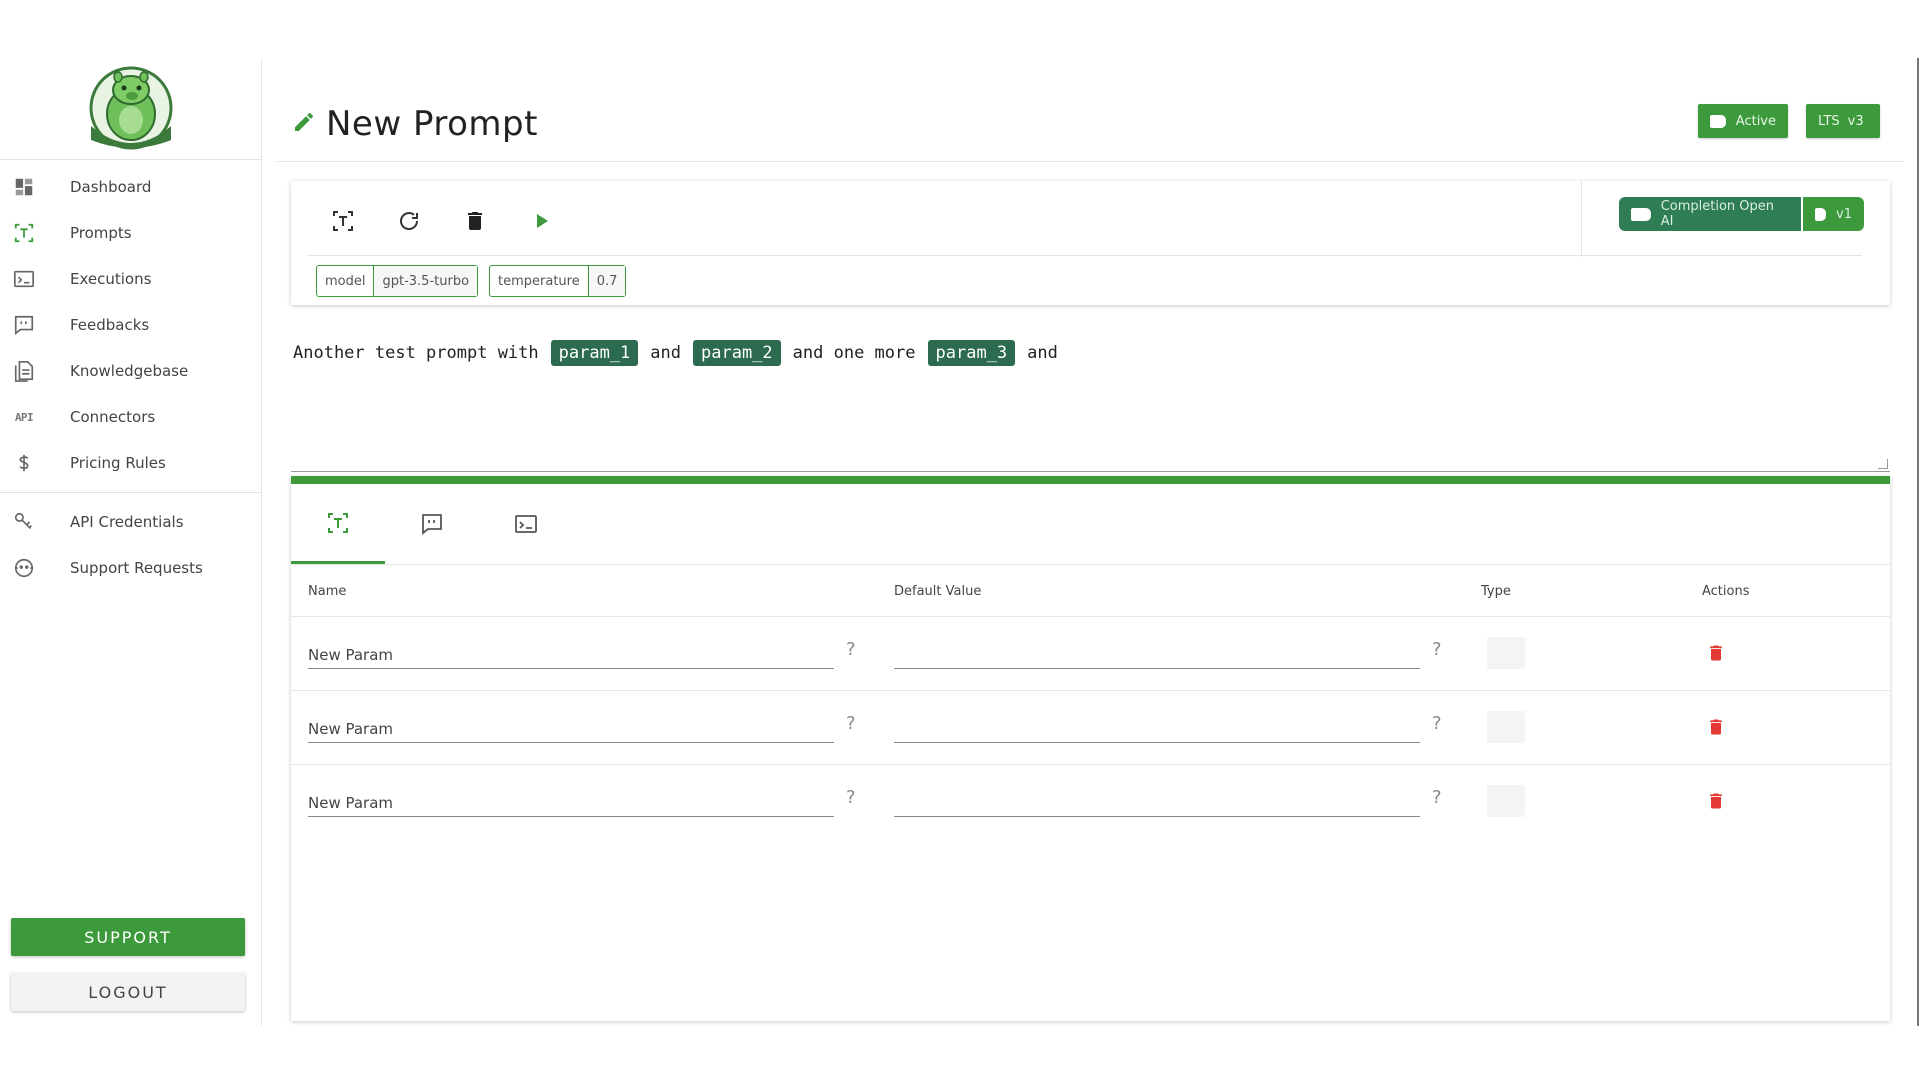 Image resolution: width=1920 pixels, height=1080 pixels. Describe the element at coordinates (1726, 591) in the screenshot. I see `column-header-actions: Actions` at that location.